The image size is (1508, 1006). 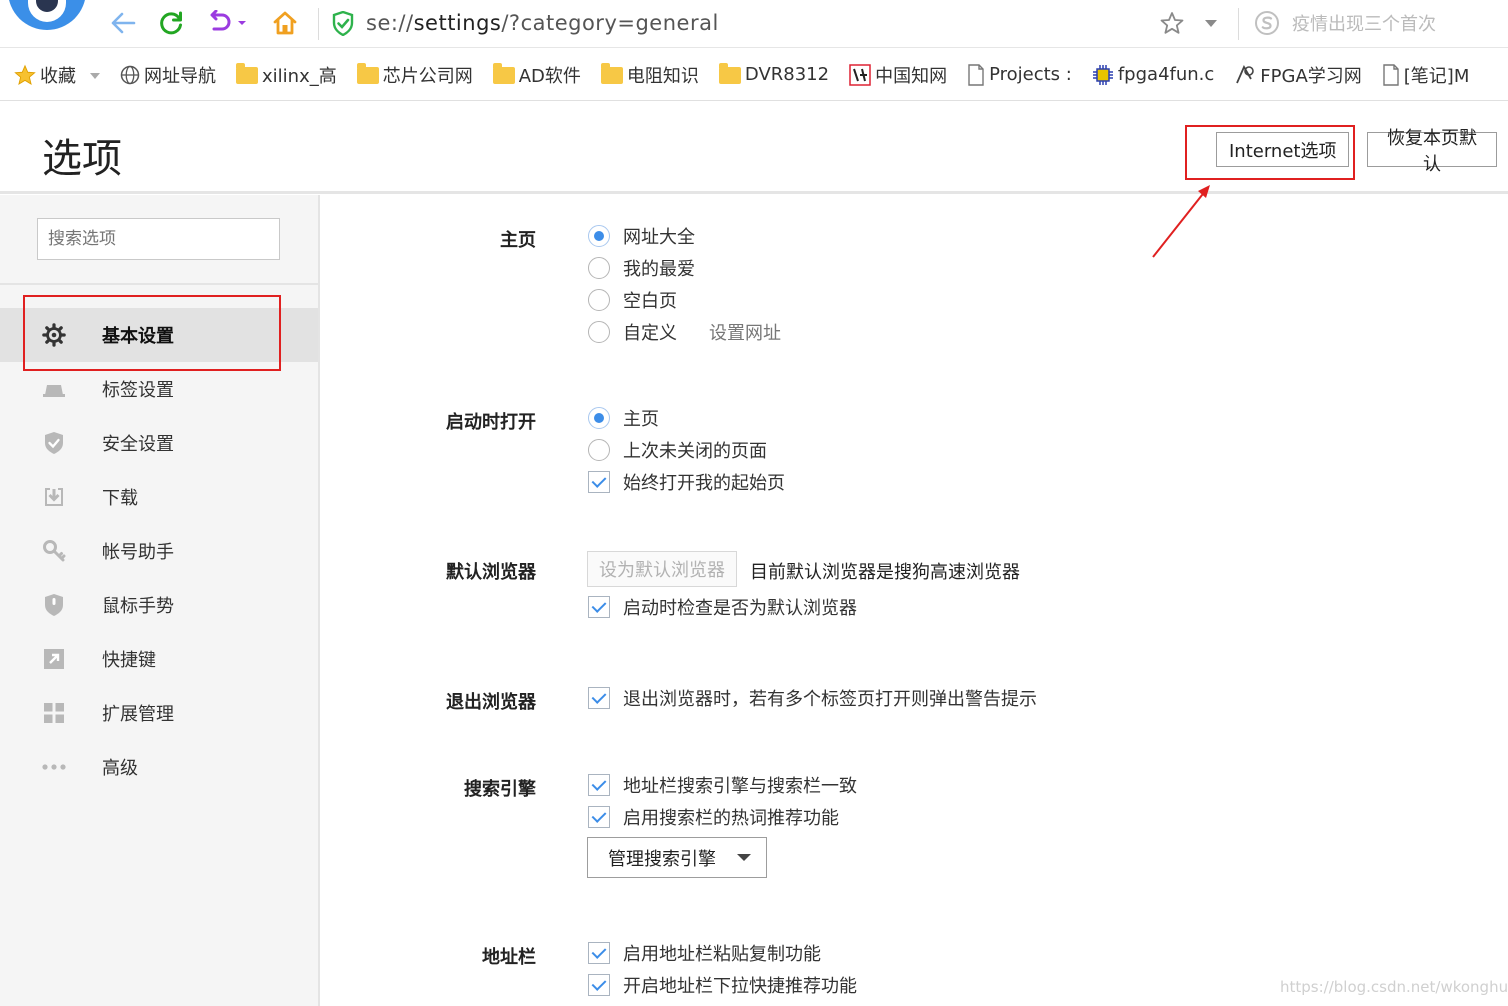 I want to click on bookmark-folder: DVR8312, so click(x=773, y=75).